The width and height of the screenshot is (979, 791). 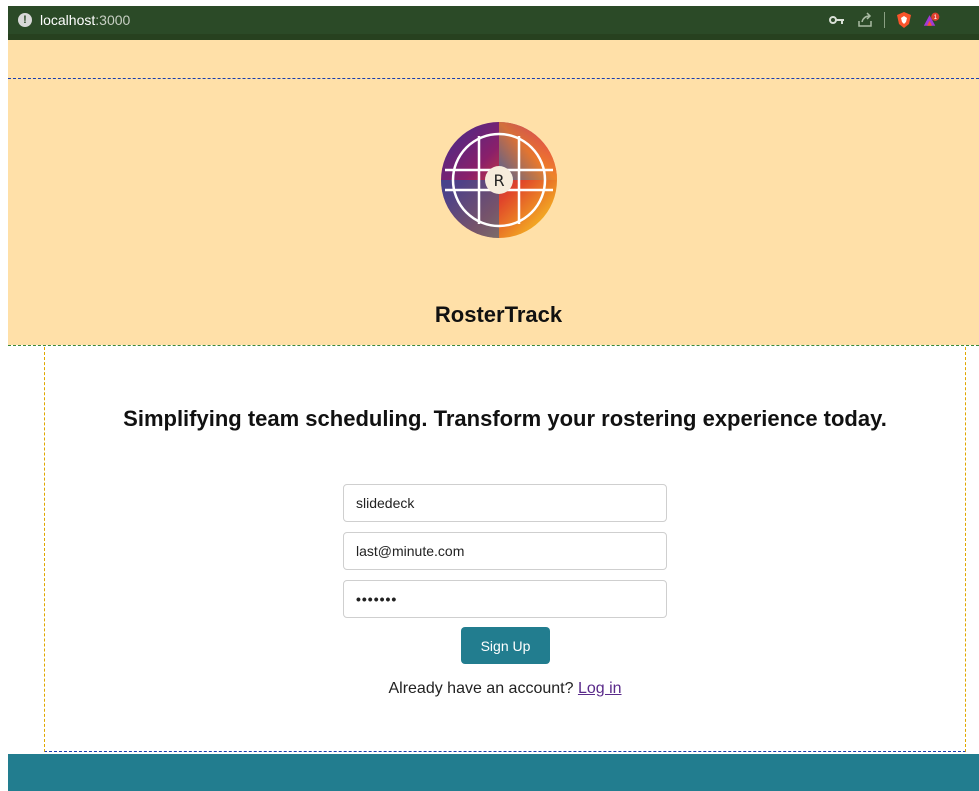 I want to click on login-prompt-text: Already have an account?, so click(x=481, y=688).